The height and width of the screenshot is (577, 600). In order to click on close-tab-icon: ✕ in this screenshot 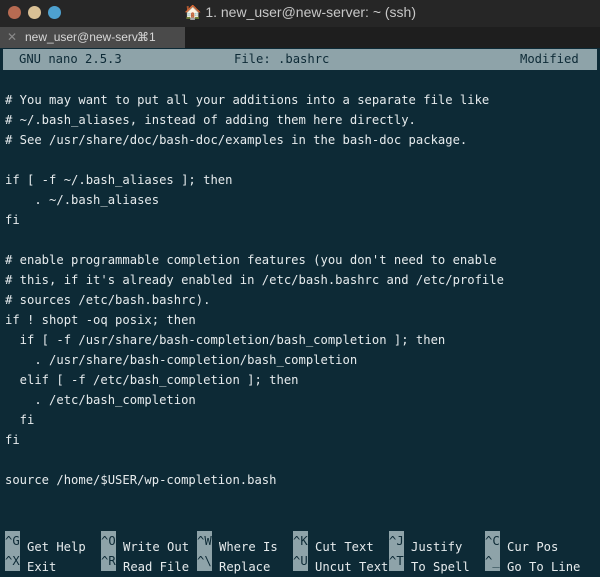, I will do `click(12, 37)`.